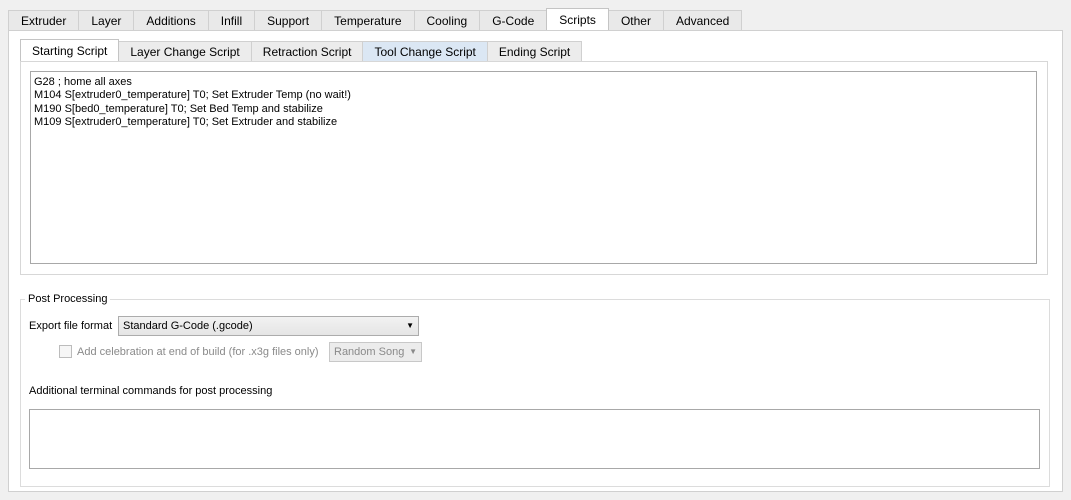 The image size is (1071, 500). What do you see at coordinates (702, 20) in the screenshot?
I see `tab-advanced: Advanced` at bounding box center [702, 20].